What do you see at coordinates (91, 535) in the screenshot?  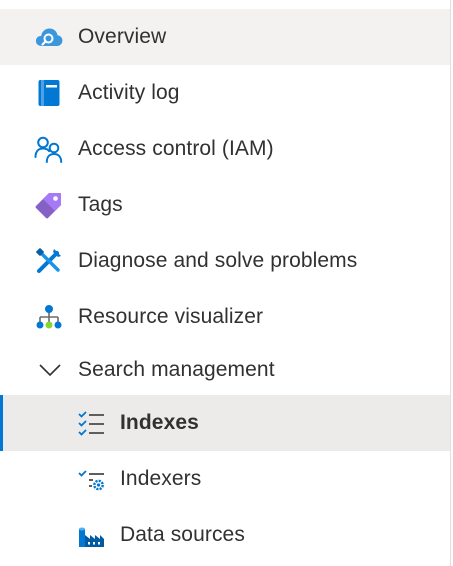 I see `data-sources-icon` at bounding box center [91, 535].